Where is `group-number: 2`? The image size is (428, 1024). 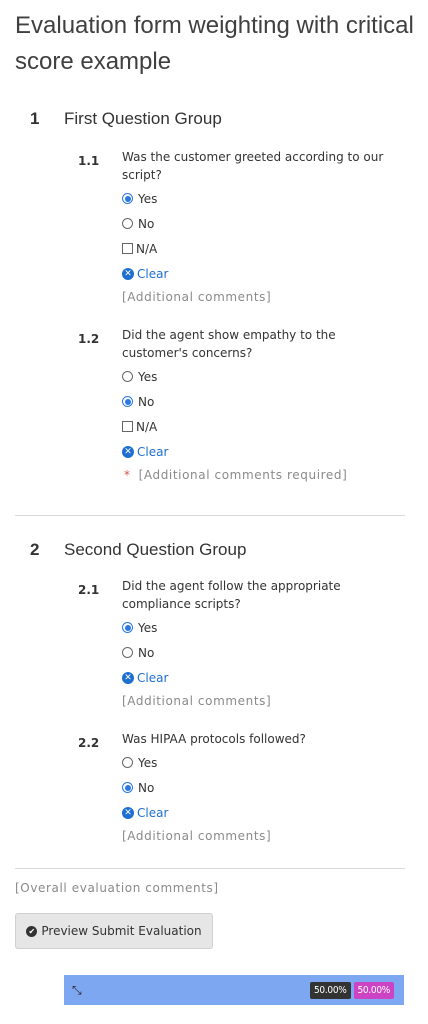 group-number: 2 is located at coordinates (35, 549).